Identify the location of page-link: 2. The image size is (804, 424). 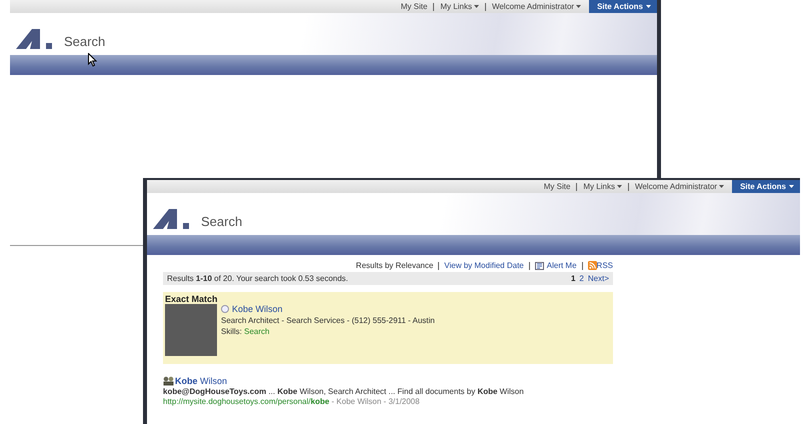
(581, 278).